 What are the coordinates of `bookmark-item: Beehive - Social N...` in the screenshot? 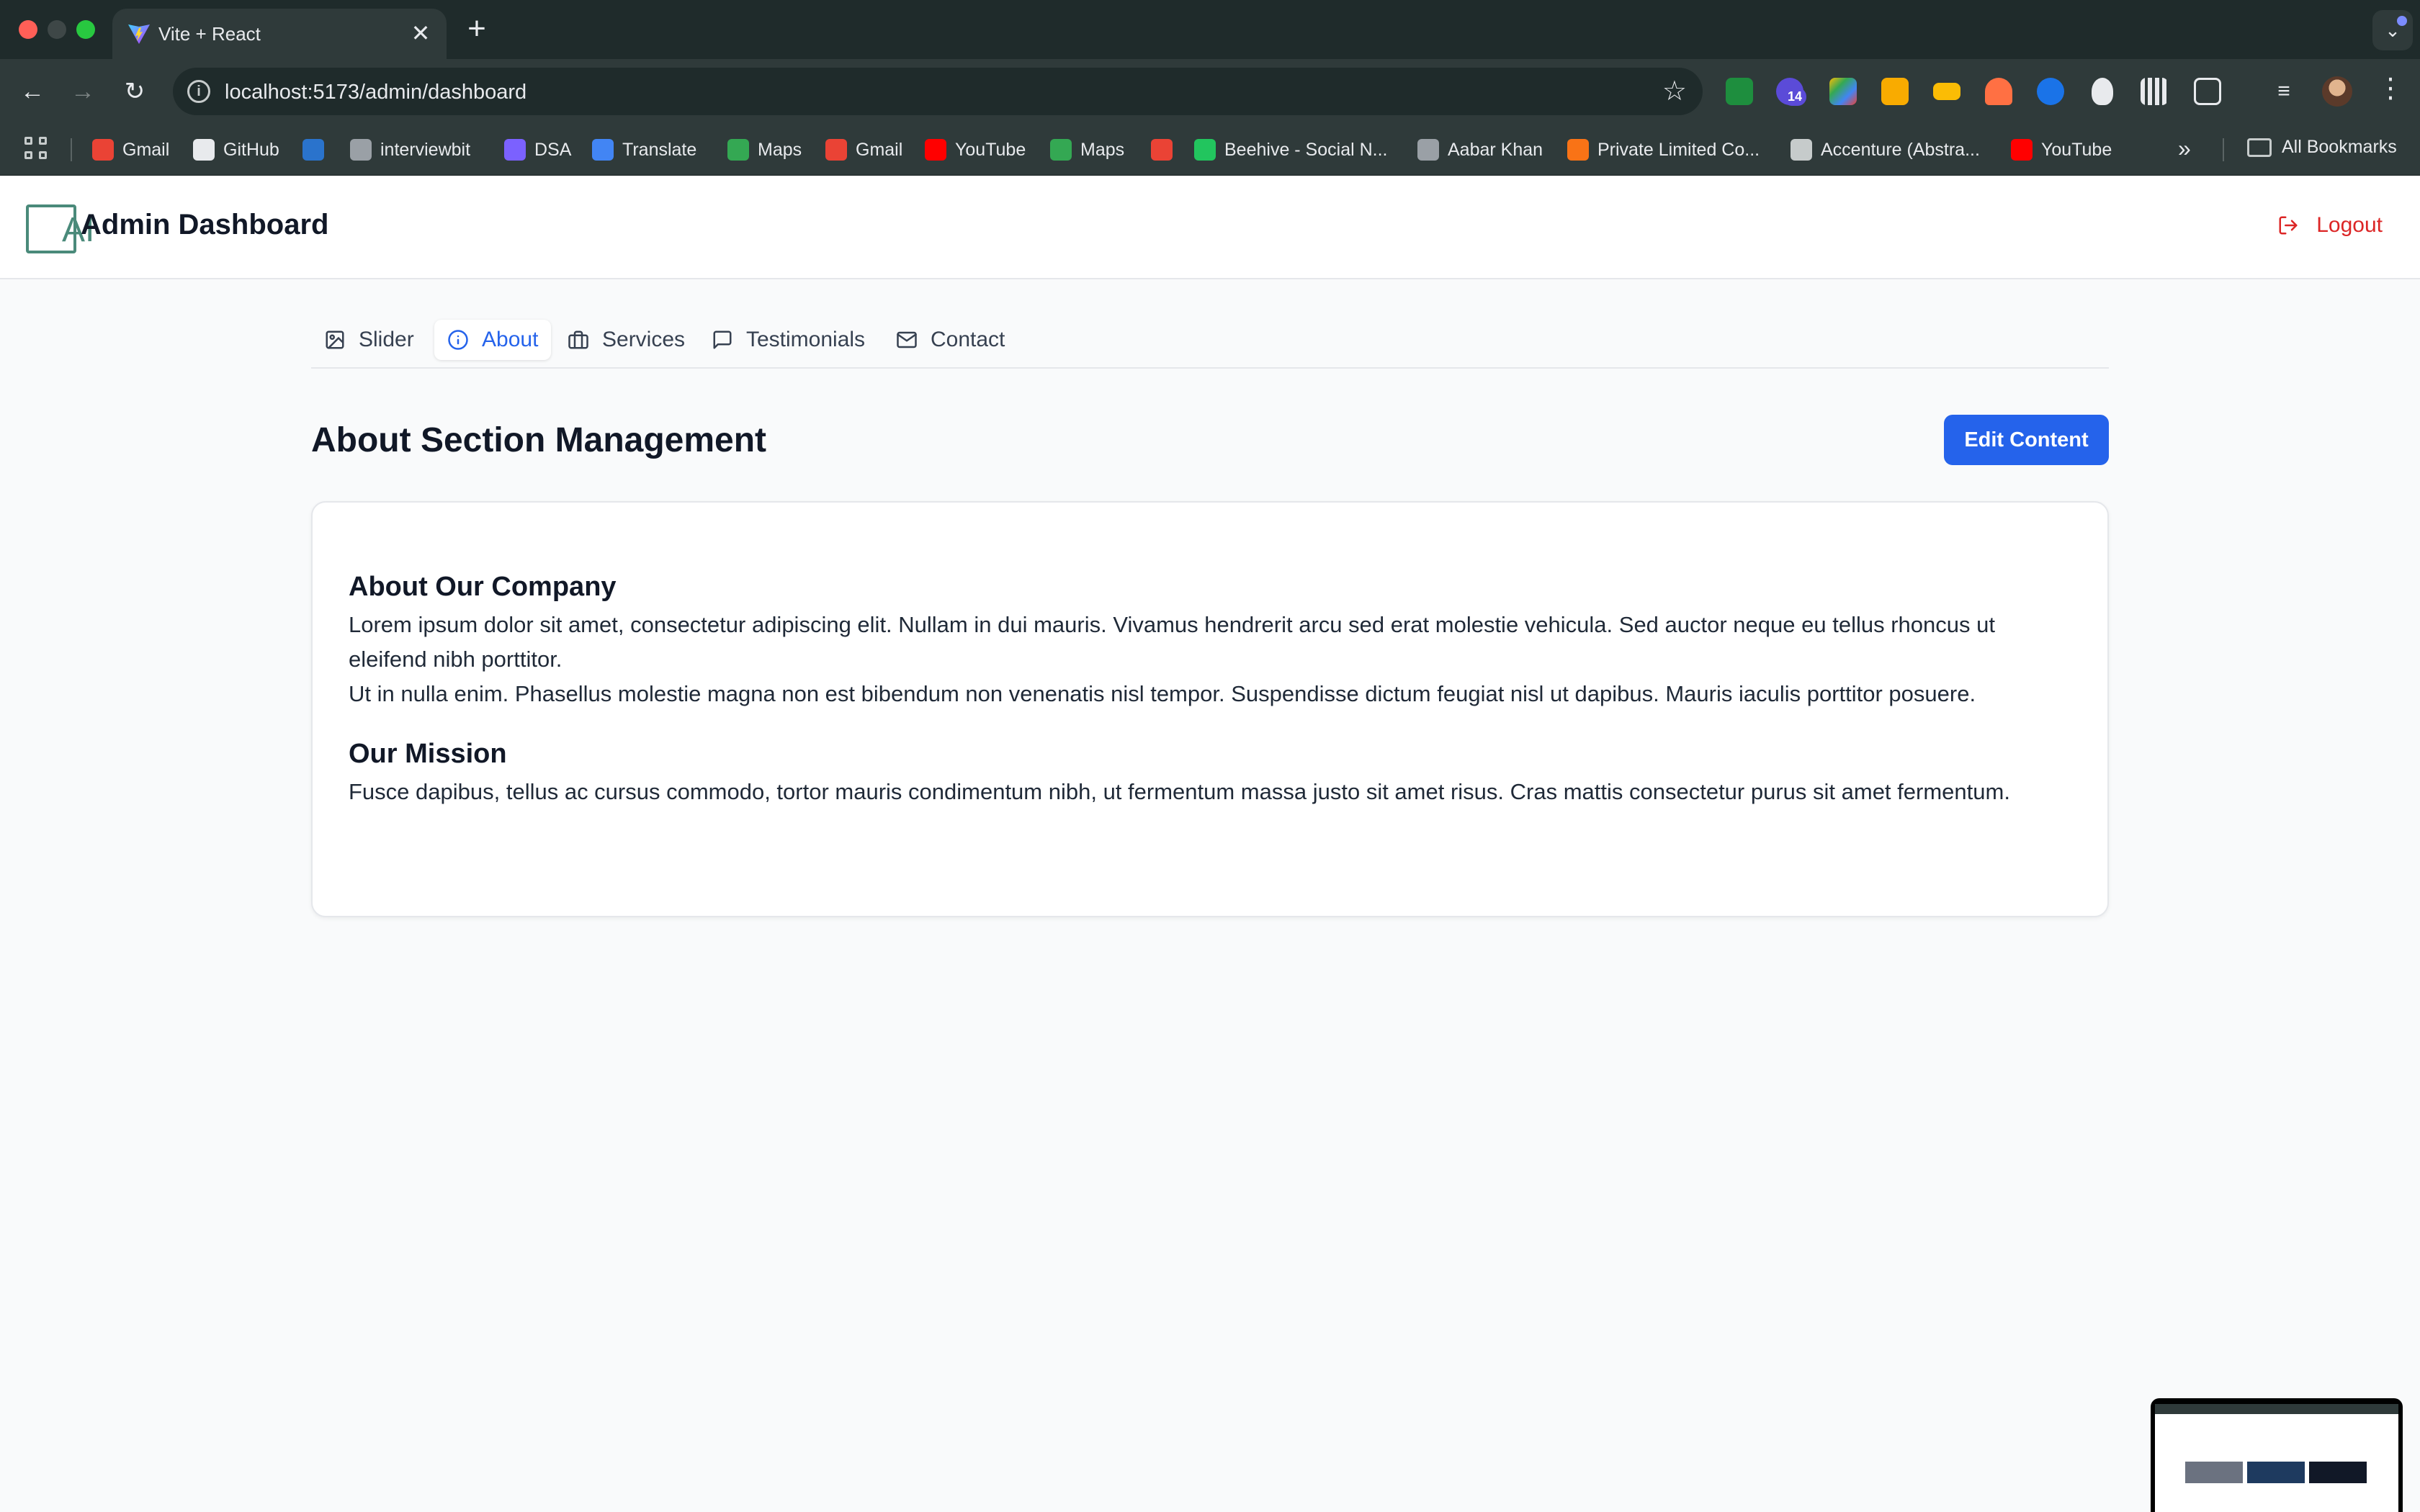 It's located at (1291, 150).